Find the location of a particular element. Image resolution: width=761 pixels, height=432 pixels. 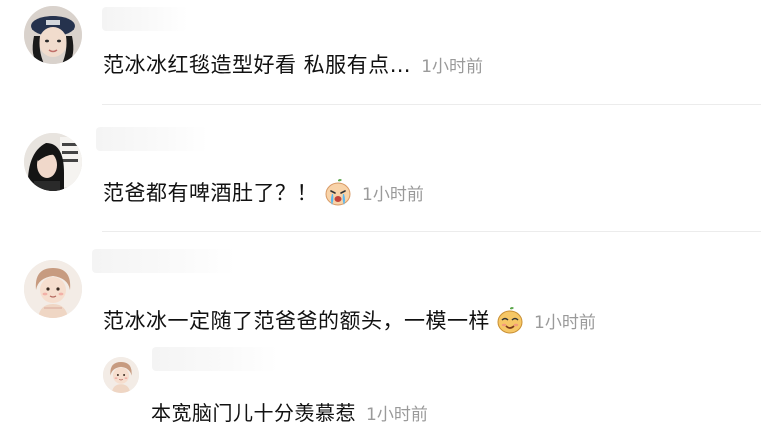

reply-user-avatar is located at coordinates (121, 375).